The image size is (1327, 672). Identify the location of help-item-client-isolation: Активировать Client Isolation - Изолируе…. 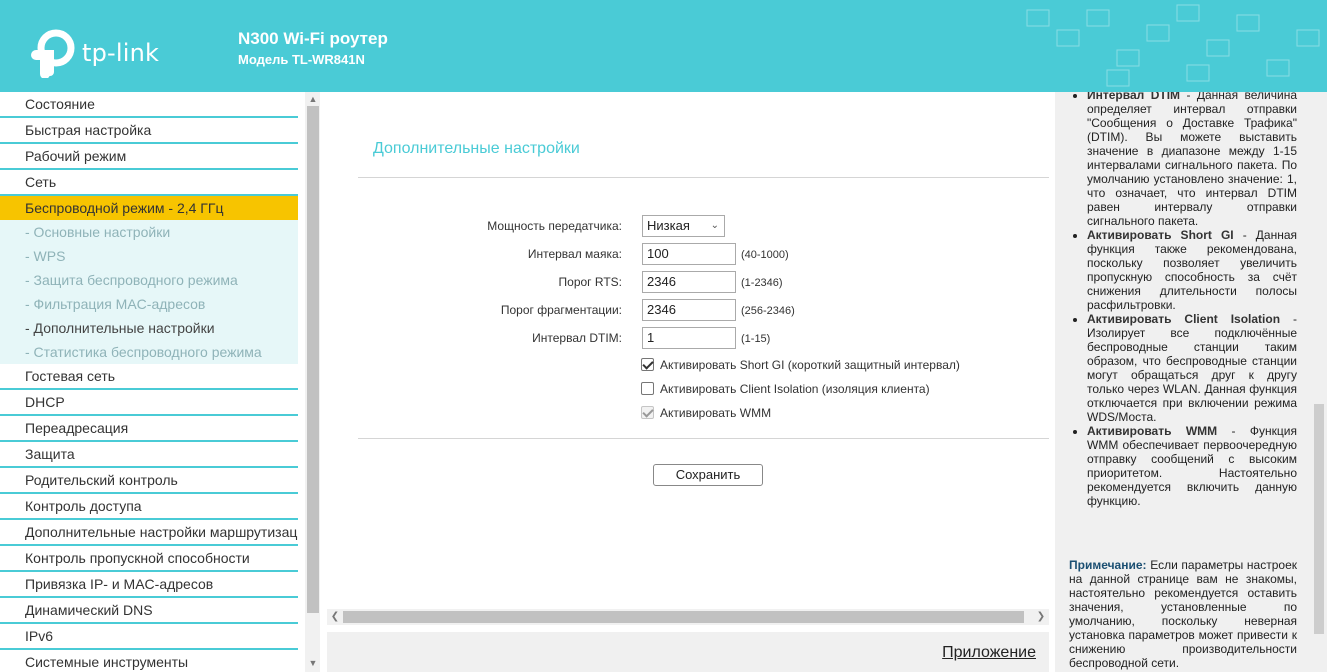
(1192, 368).